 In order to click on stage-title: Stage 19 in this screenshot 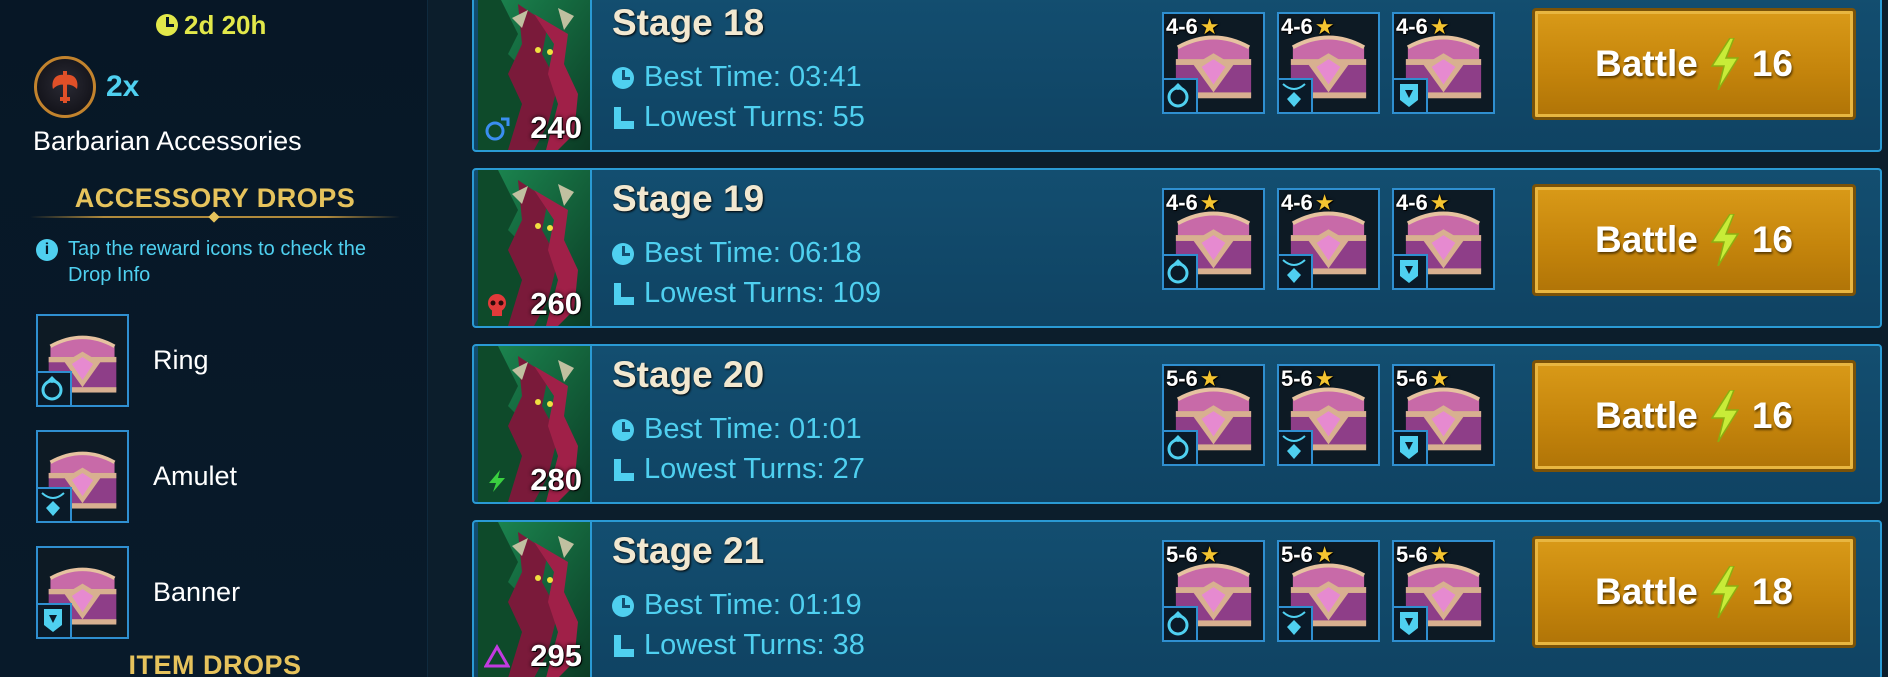, I will do `click(688, 198)`.